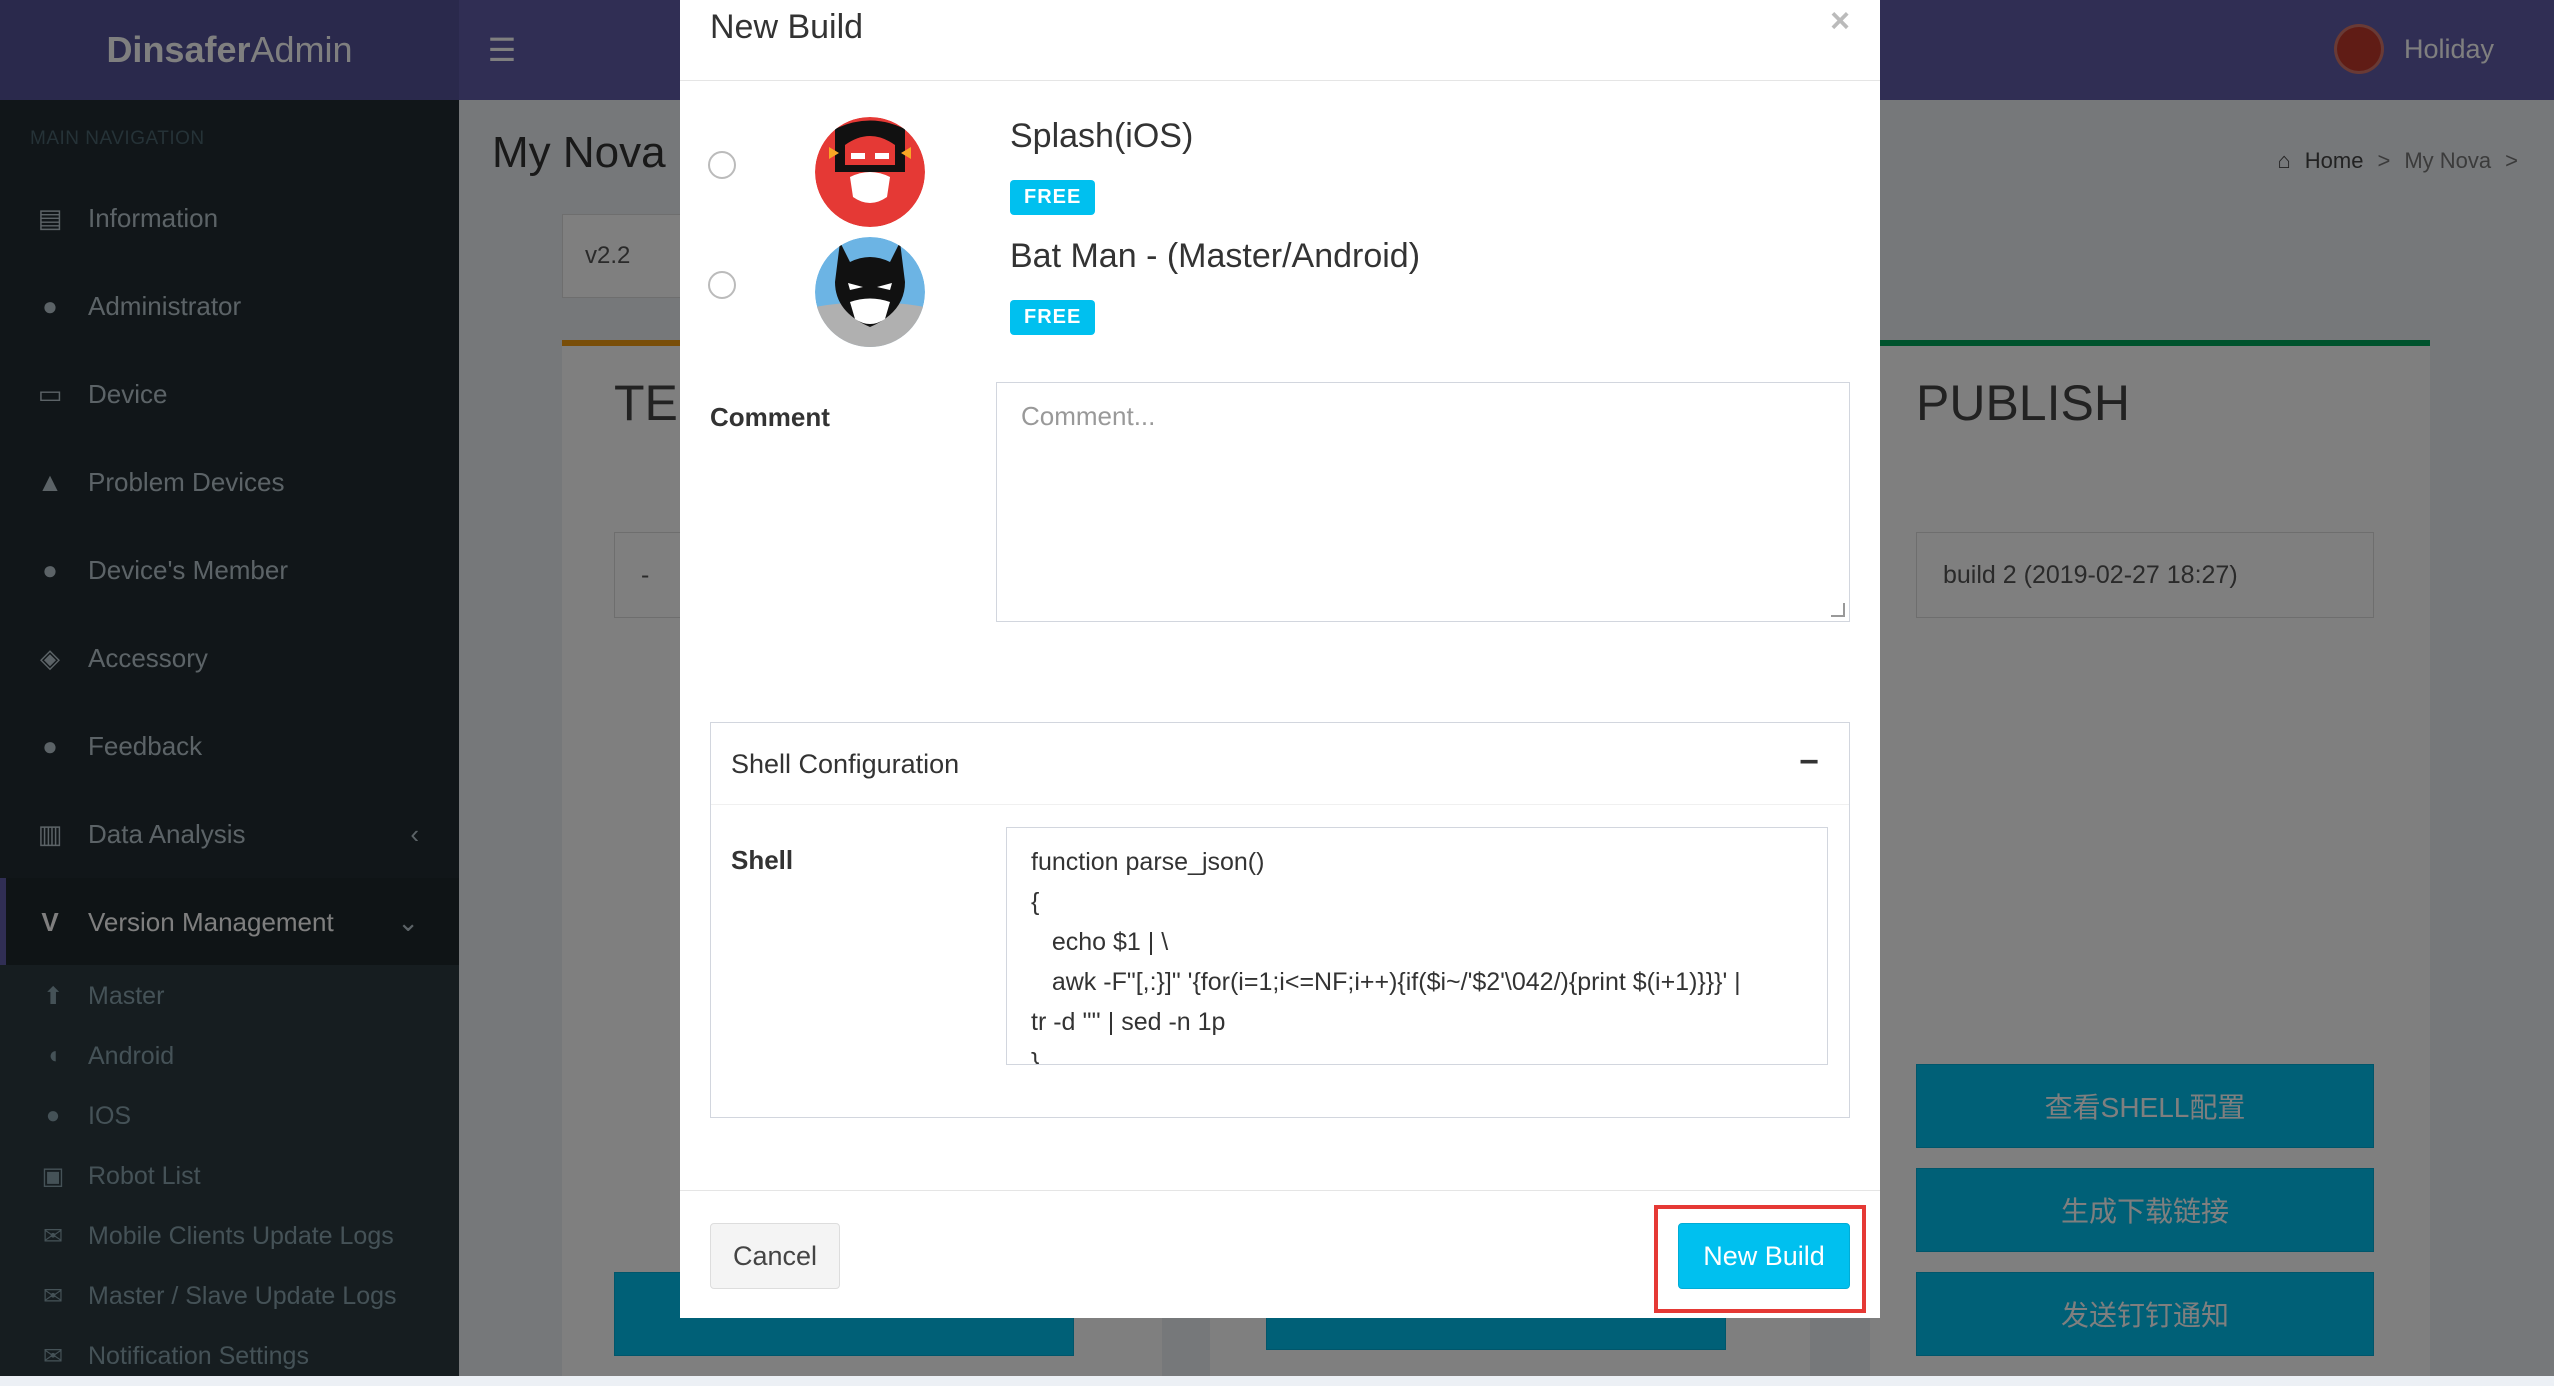 The image size is (2554, 1386). I want to click on highlight-box, so click(1760, 1259).